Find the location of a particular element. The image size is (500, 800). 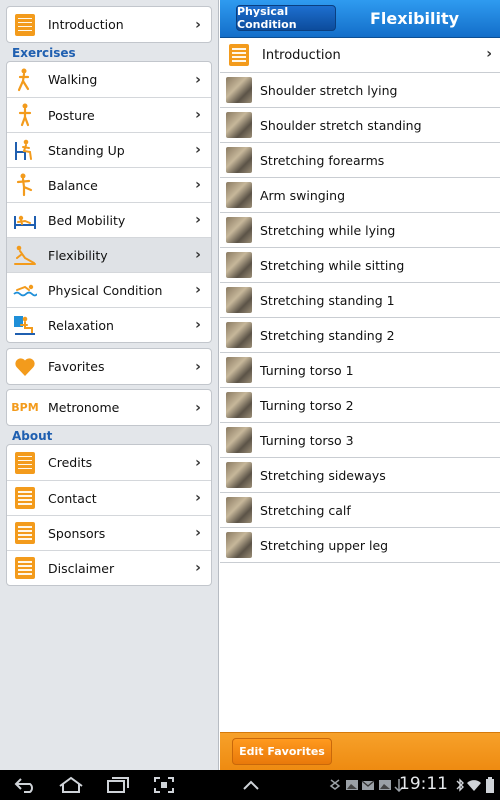

list-item-label: Stretching forearms is located at coordinates (322, 160).